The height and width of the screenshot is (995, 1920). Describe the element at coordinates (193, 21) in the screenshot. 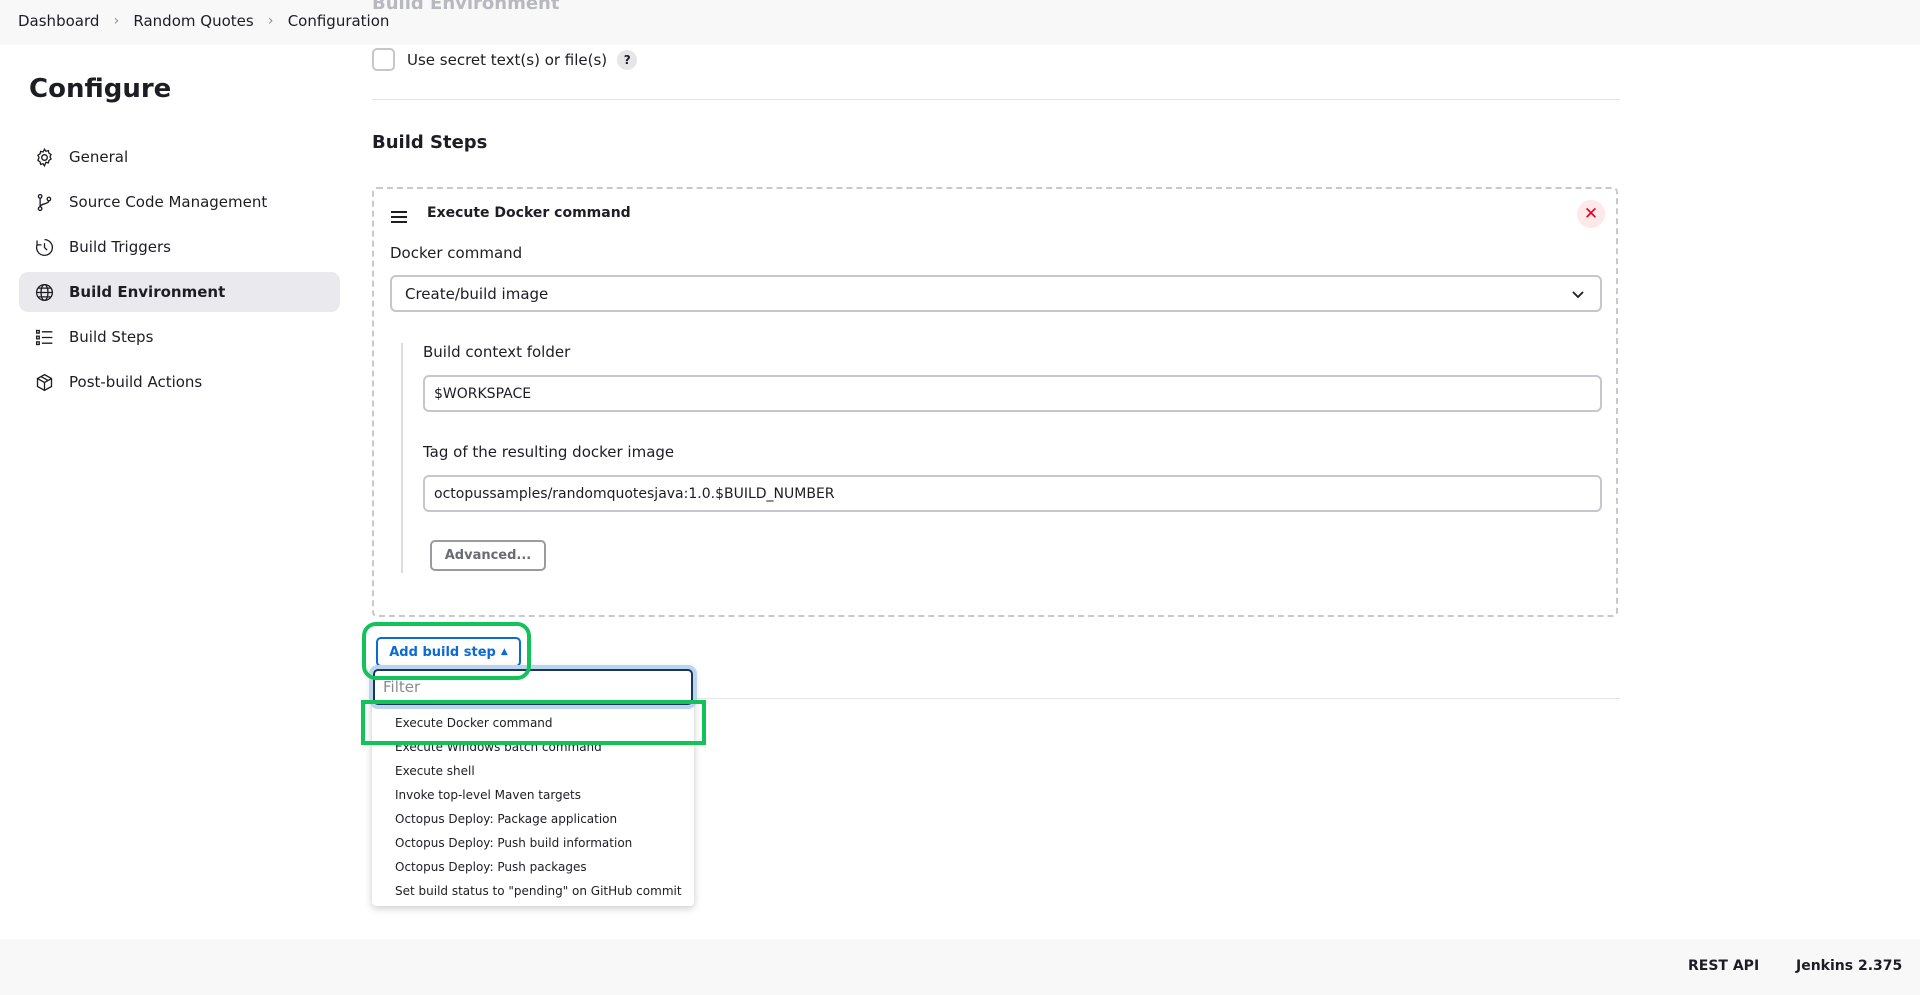

I see `breadcrumb-random-quotes: Random Quotes` at that location.